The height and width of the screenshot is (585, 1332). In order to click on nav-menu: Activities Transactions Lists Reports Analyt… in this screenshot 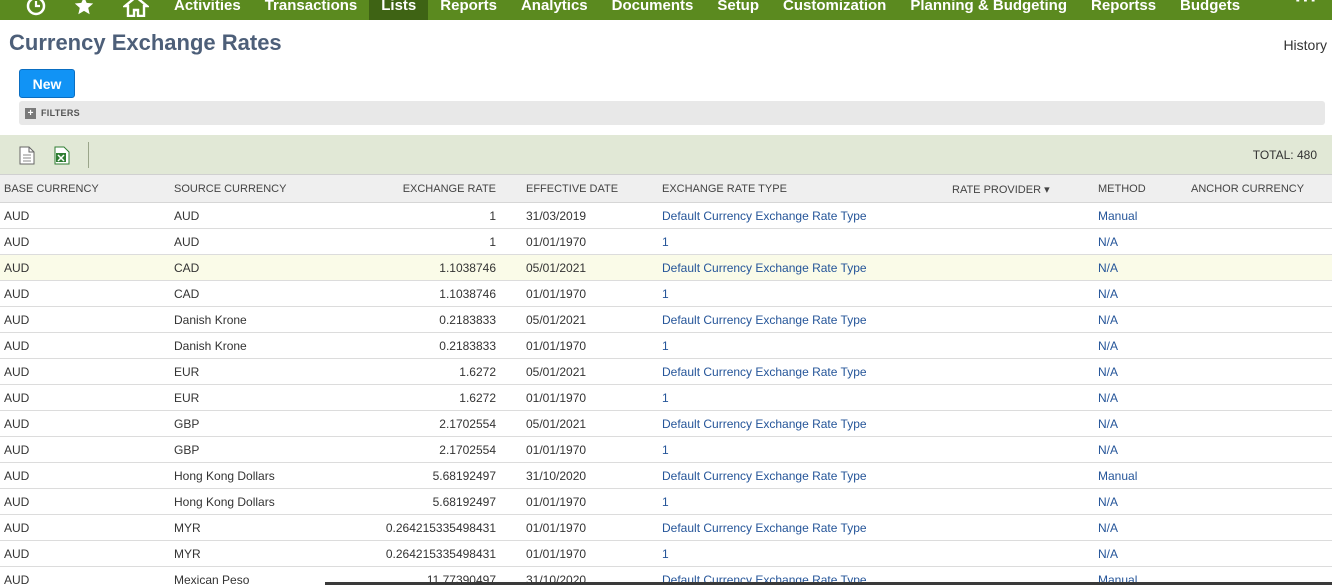, I will do `click(626, 10)`.